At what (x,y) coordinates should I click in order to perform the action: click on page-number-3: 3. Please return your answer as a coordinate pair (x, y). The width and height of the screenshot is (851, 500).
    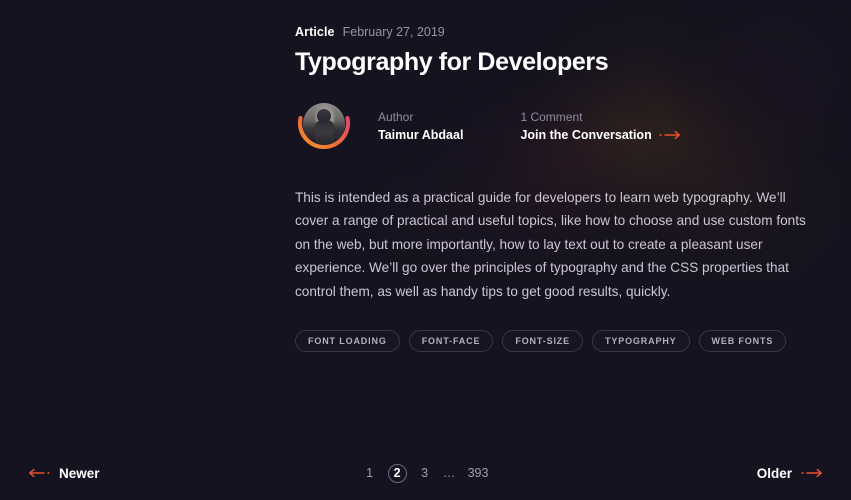
    Looking at the image, I should click on (425, 473).